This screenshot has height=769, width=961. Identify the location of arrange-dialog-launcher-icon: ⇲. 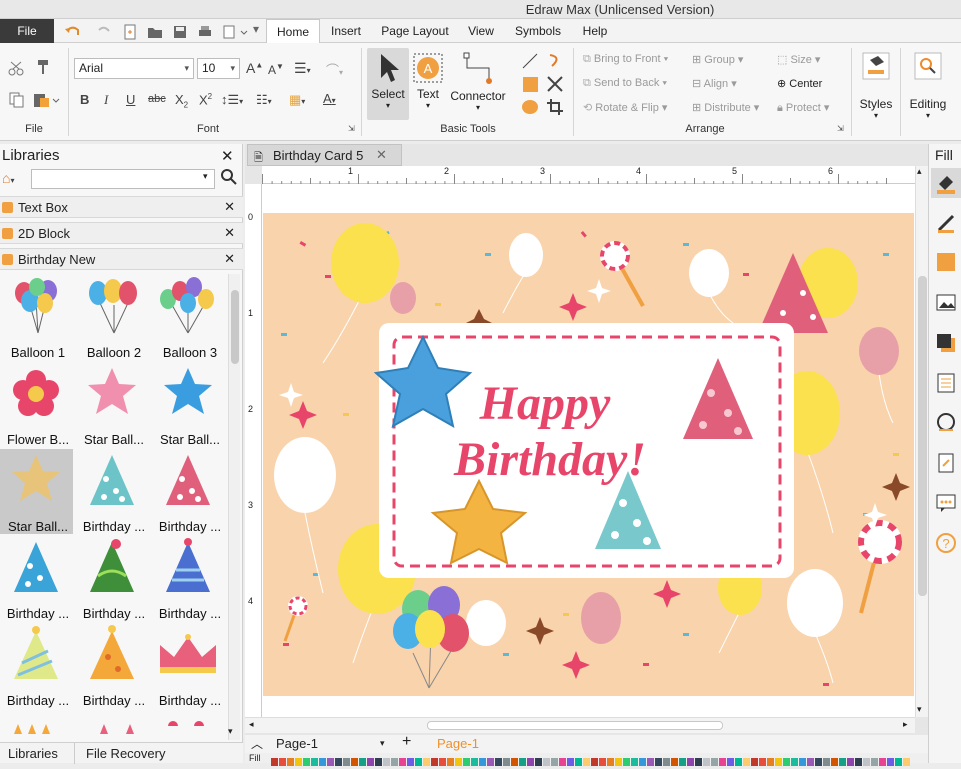
(840, 128).